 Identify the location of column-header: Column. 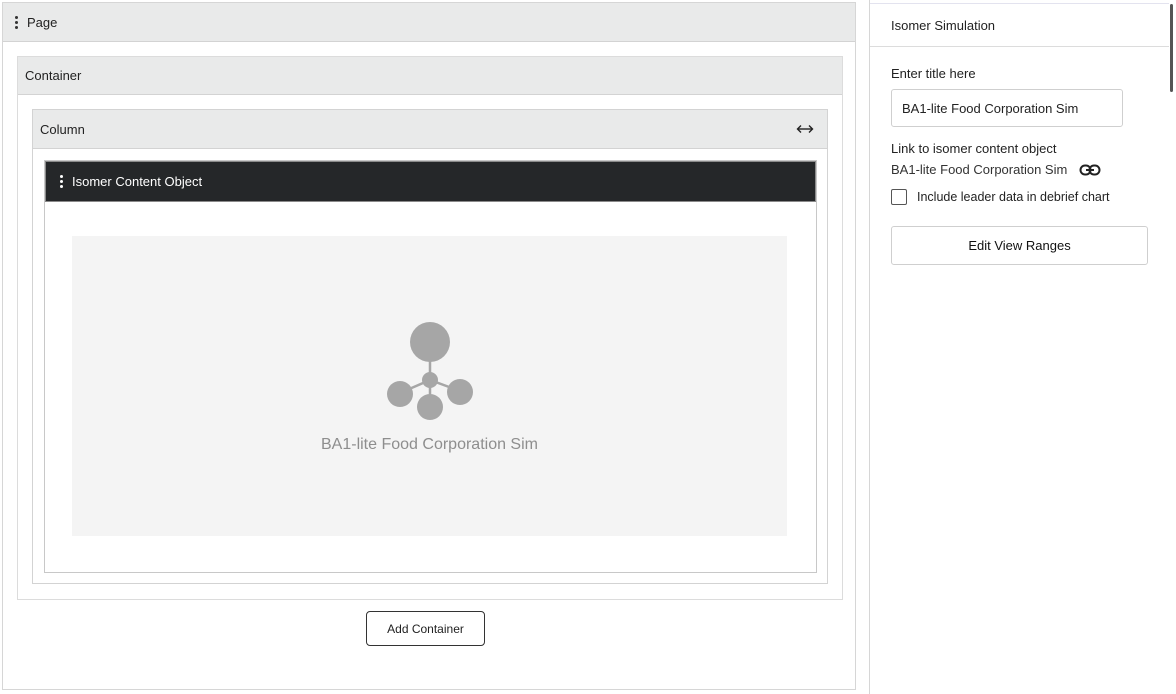
(430, 129).